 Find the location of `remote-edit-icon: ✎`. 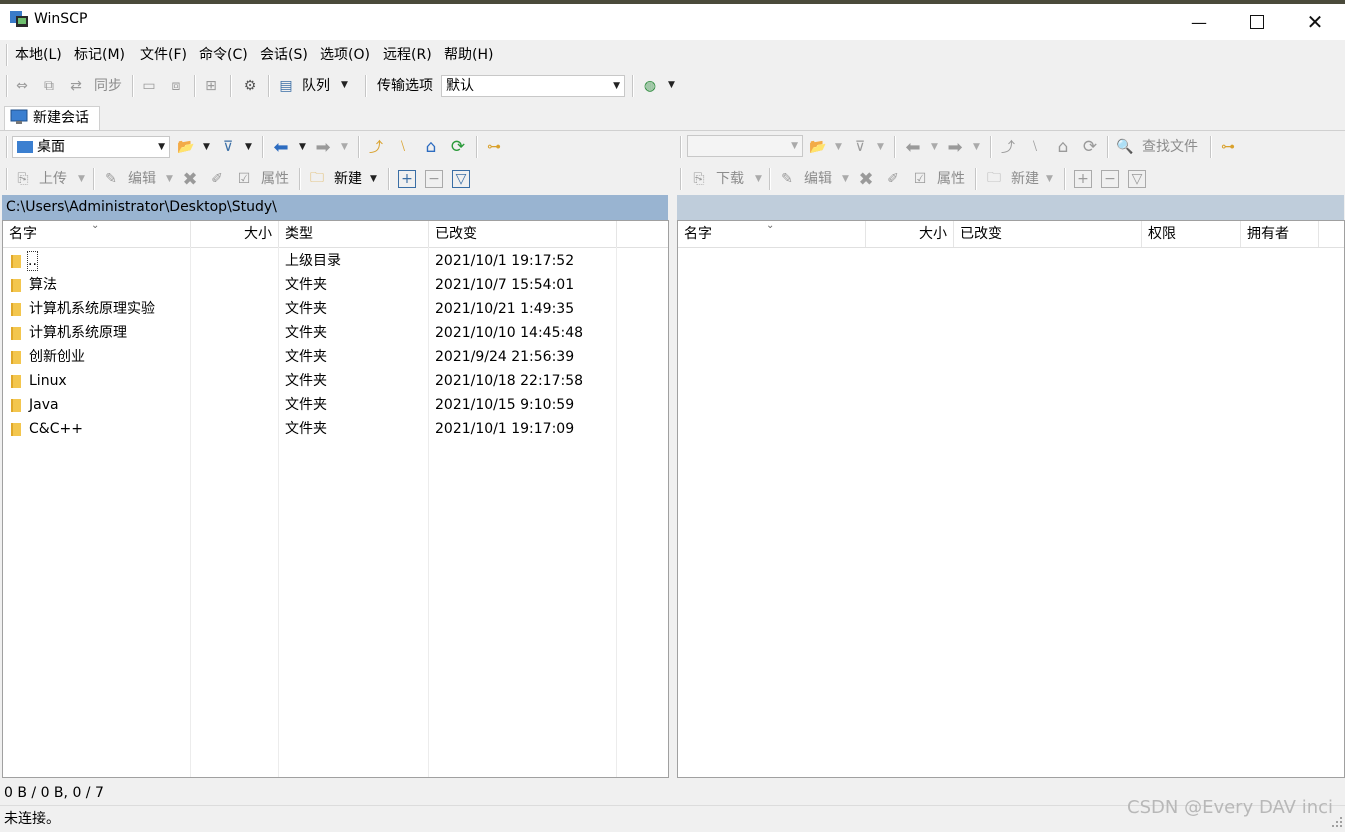

remote-edit-icon: ✎ is located at coordinates (787, 179).